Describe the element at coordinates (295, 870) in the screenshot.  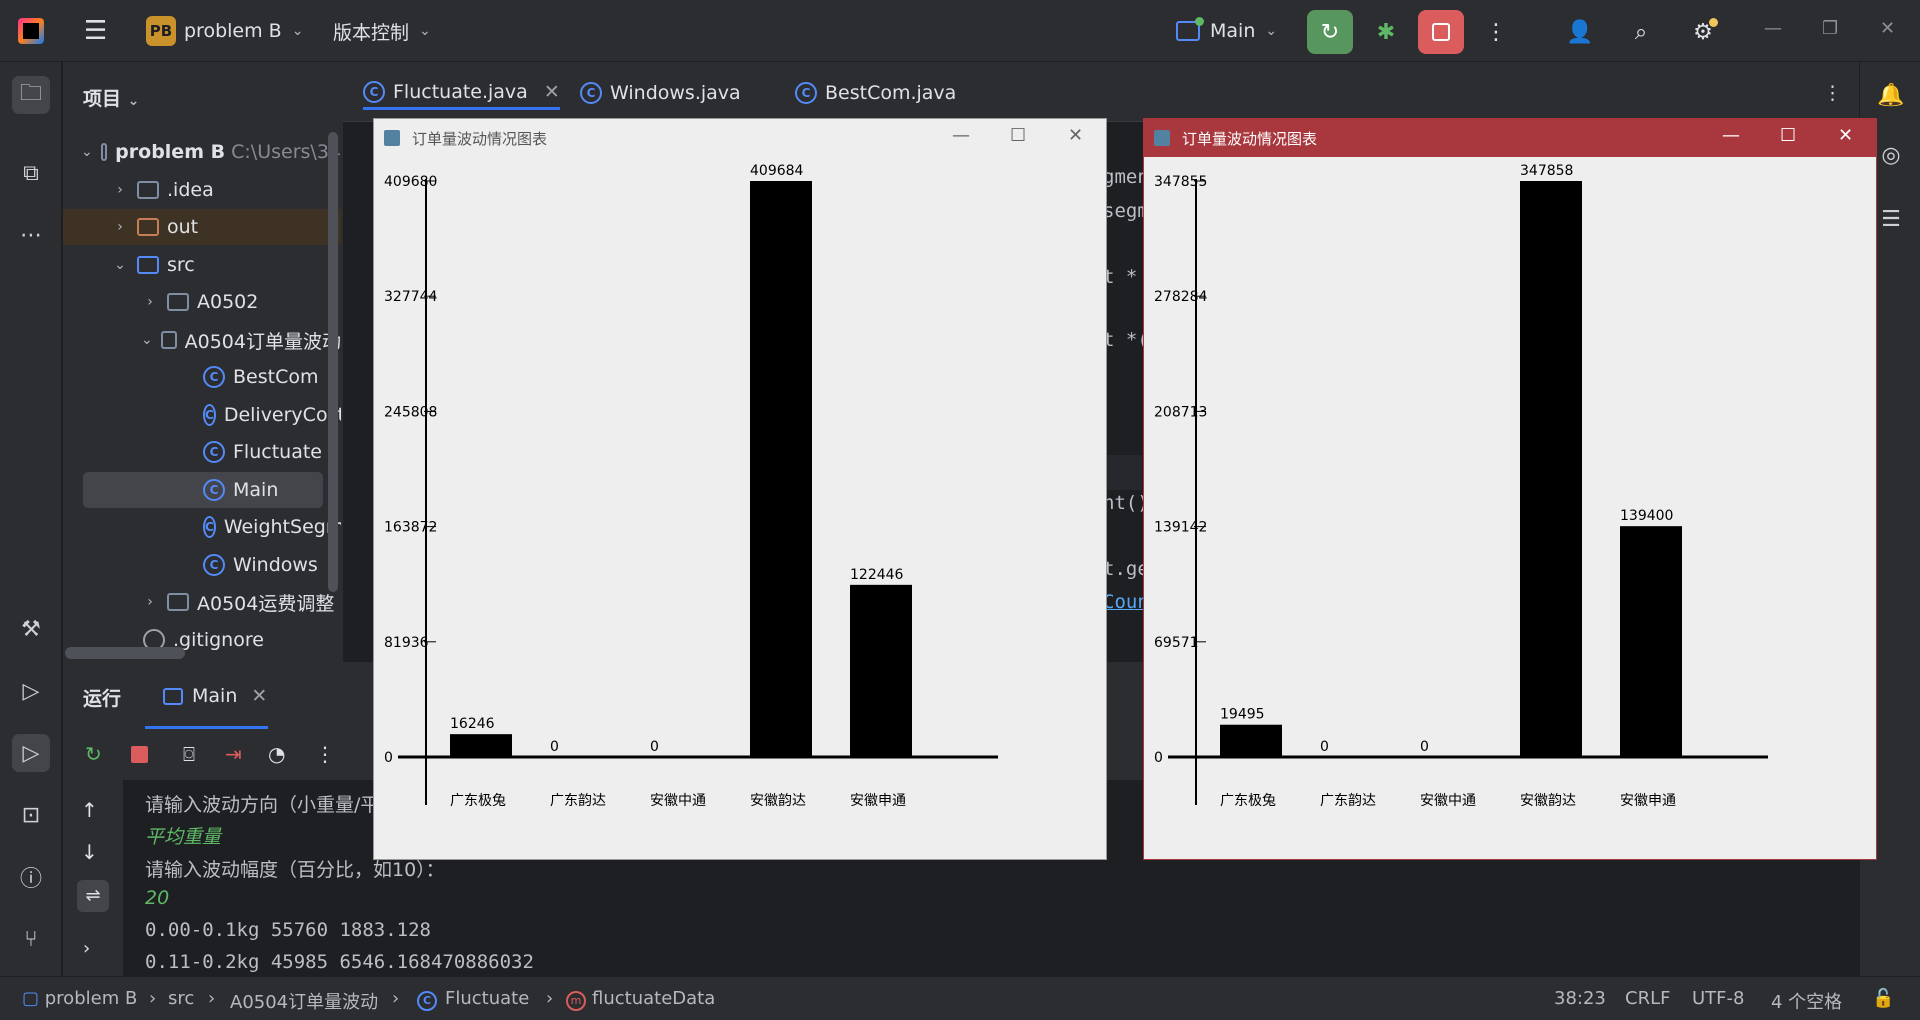
I see `console-line: 请输入波动幅度（百分比，如10）：` at that location.